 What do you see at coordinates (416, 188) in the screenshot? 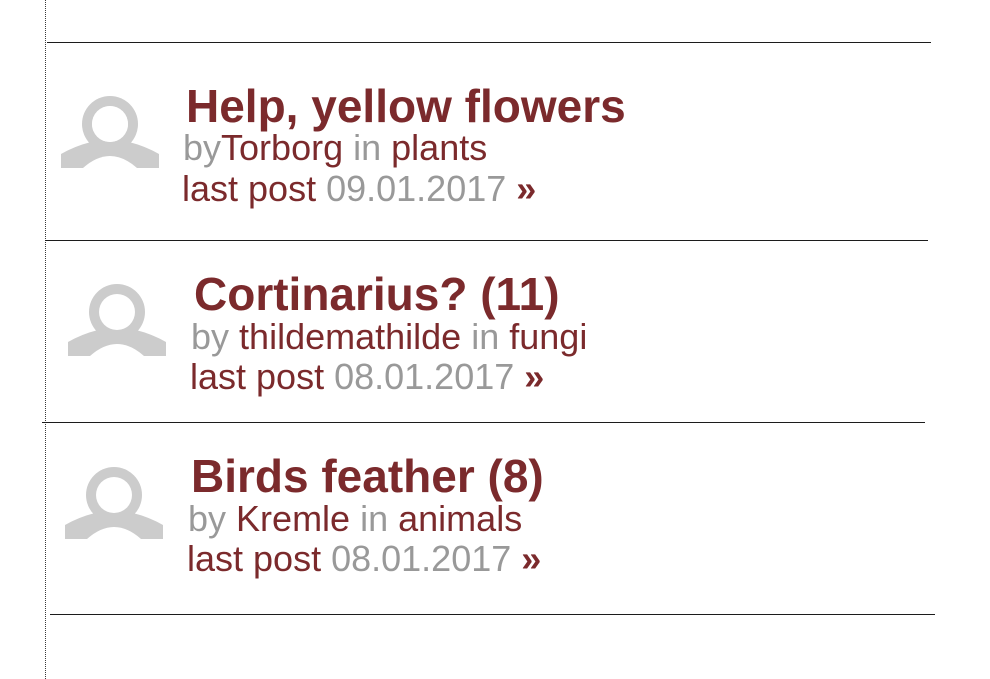
I see `last-post-date: 09.01.2017` at bounding box center [416, 188].